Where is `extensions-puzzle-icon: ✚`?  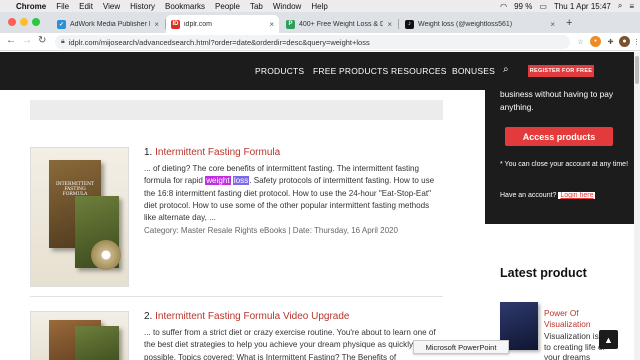 extensions-puzzle-icon: ✚ is located at coordinates (610, 41).